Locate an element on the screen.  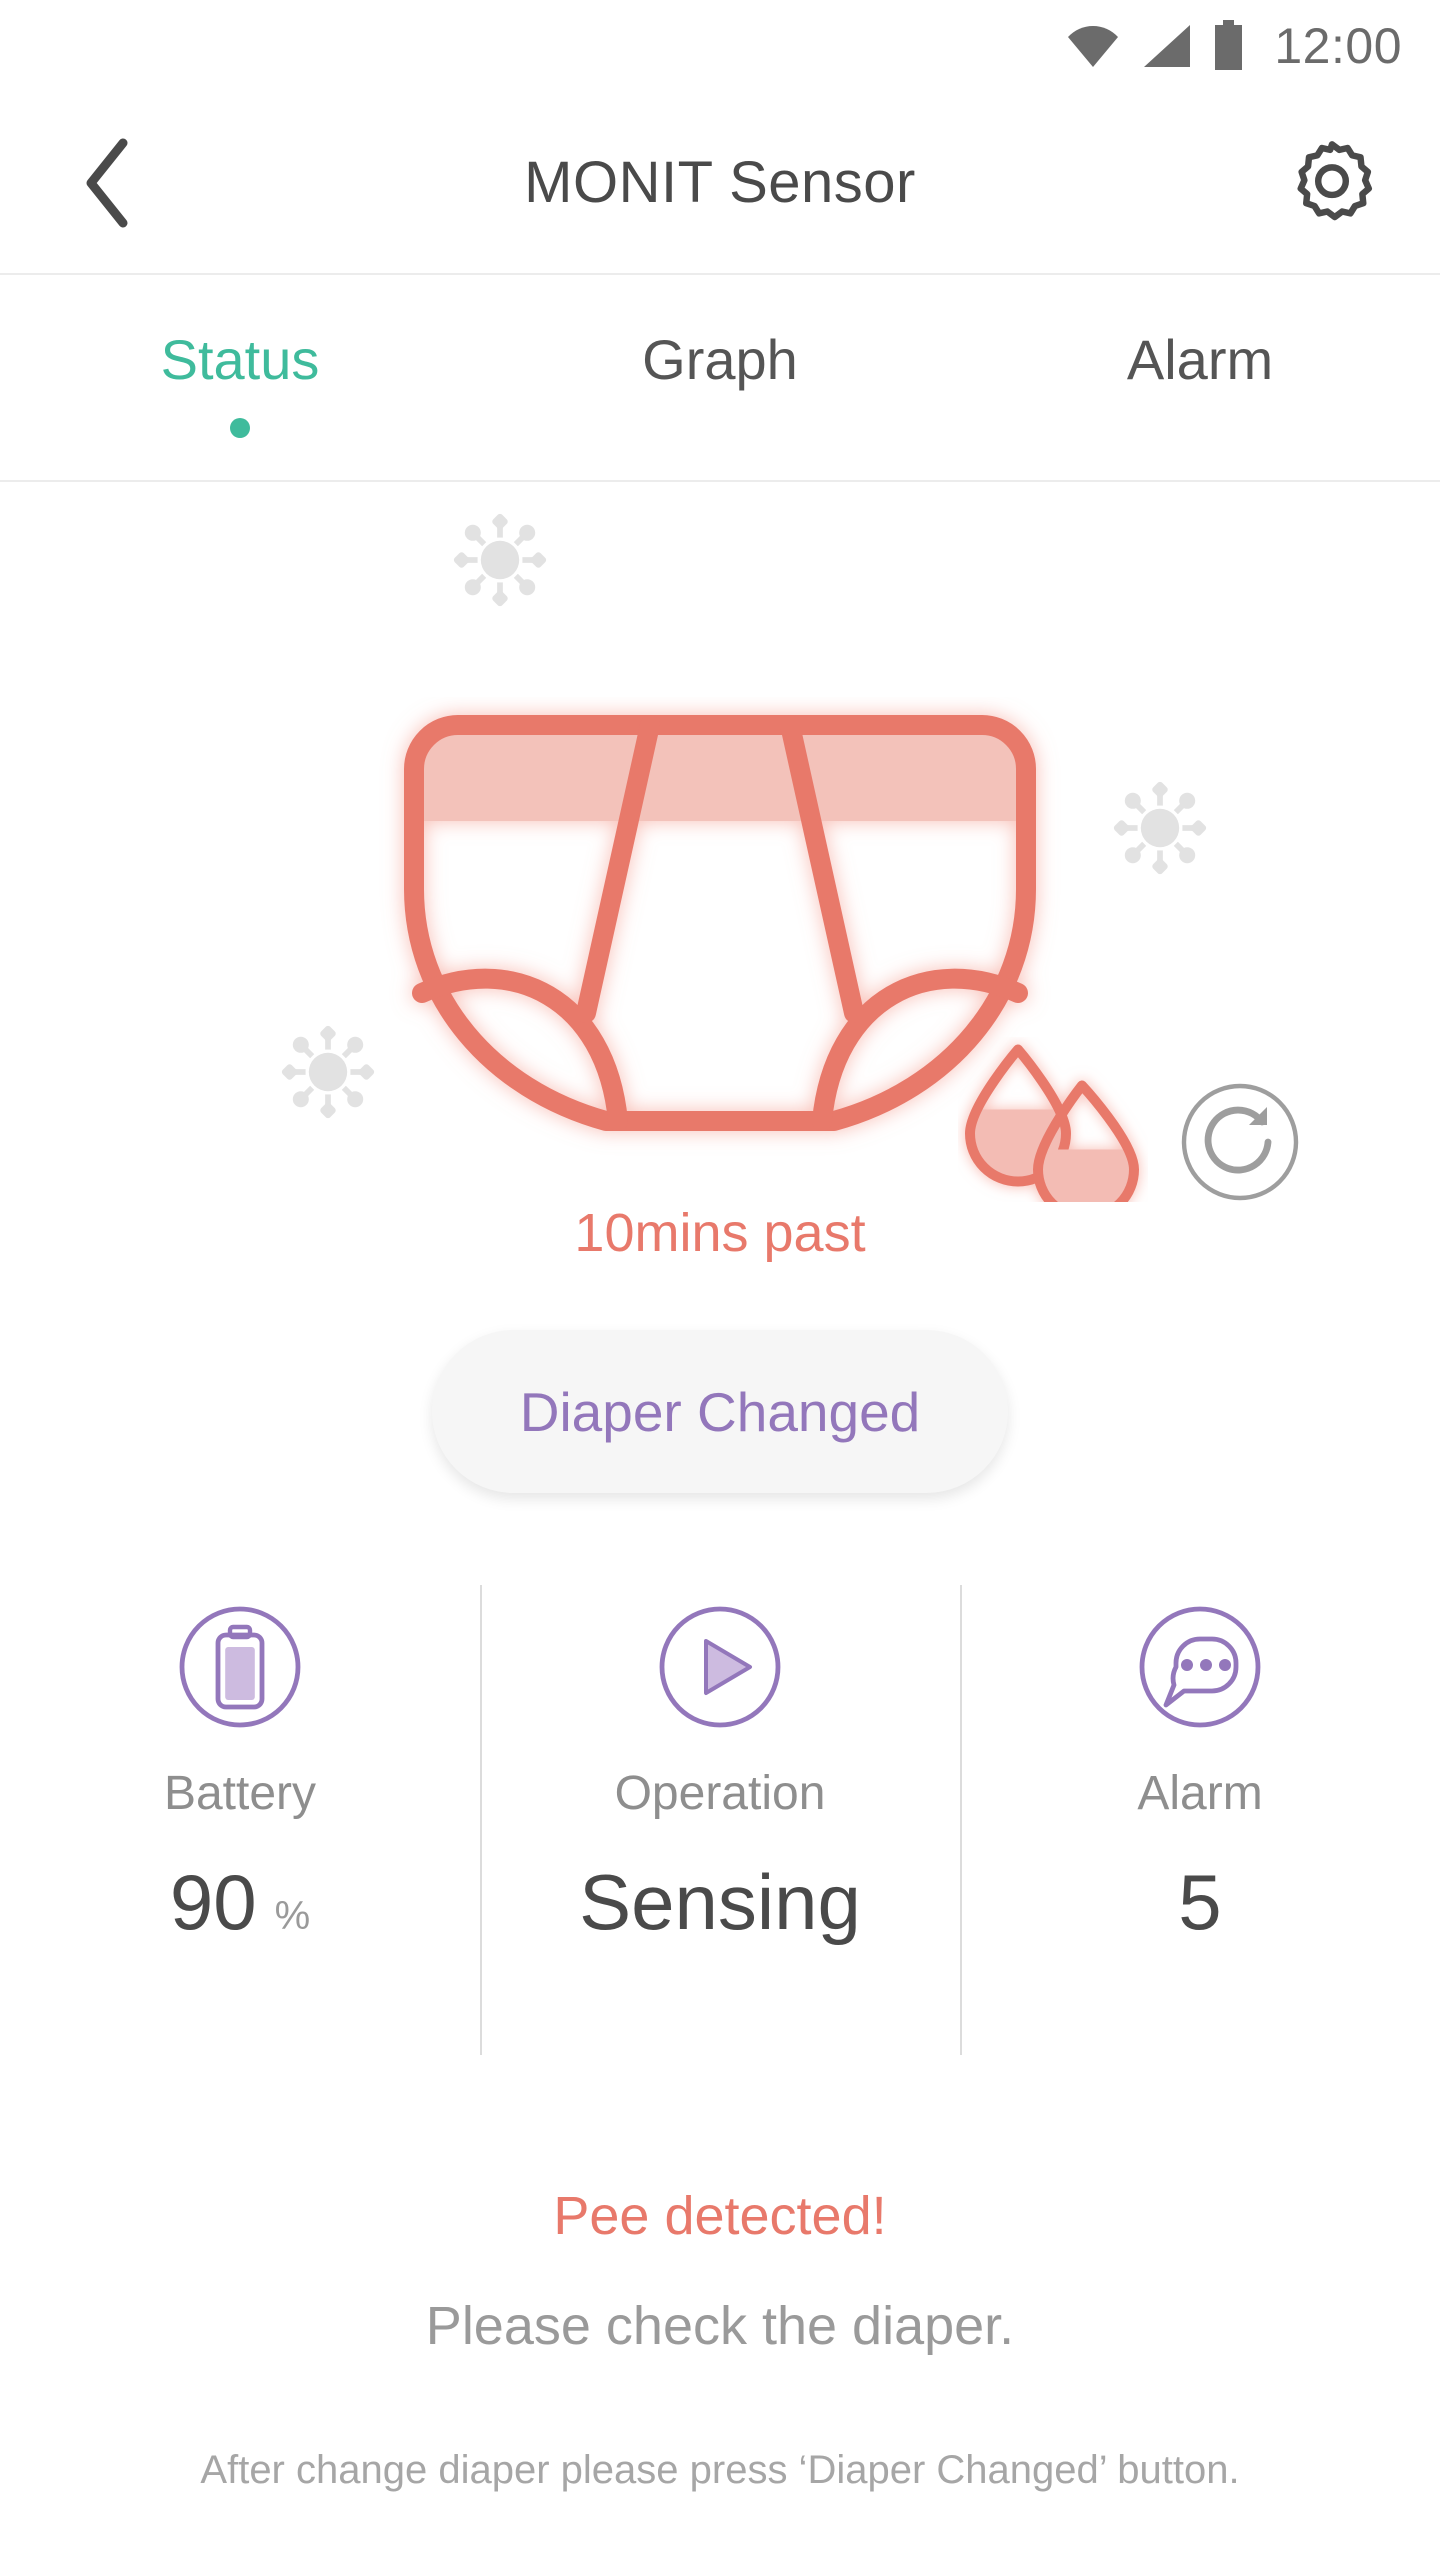
alert-message: Pee detected! is located at coordinates (720, 2216).